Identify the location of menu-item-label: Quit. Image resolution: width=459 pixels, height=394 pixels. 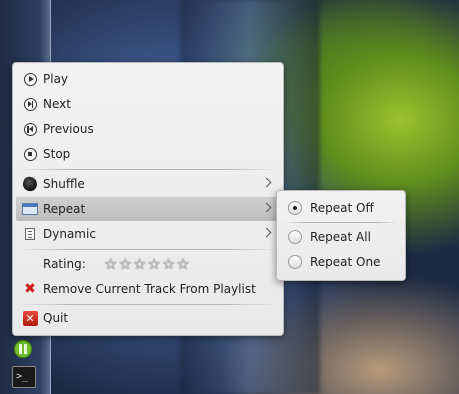
(56, 318).